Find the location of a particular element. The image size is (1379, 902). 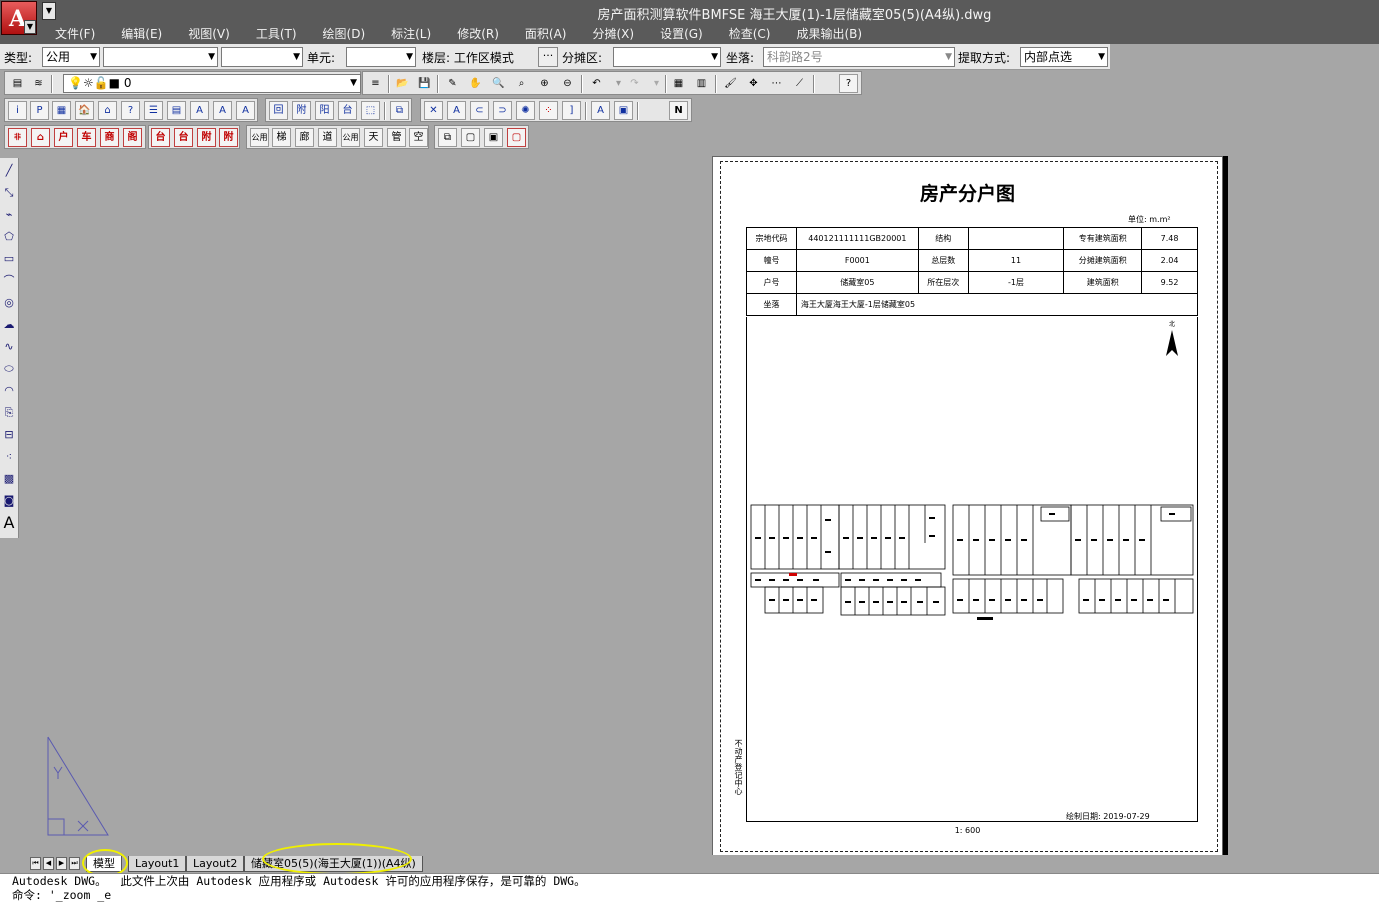

text-edit-icon: A is located at coordinates (222, 110).